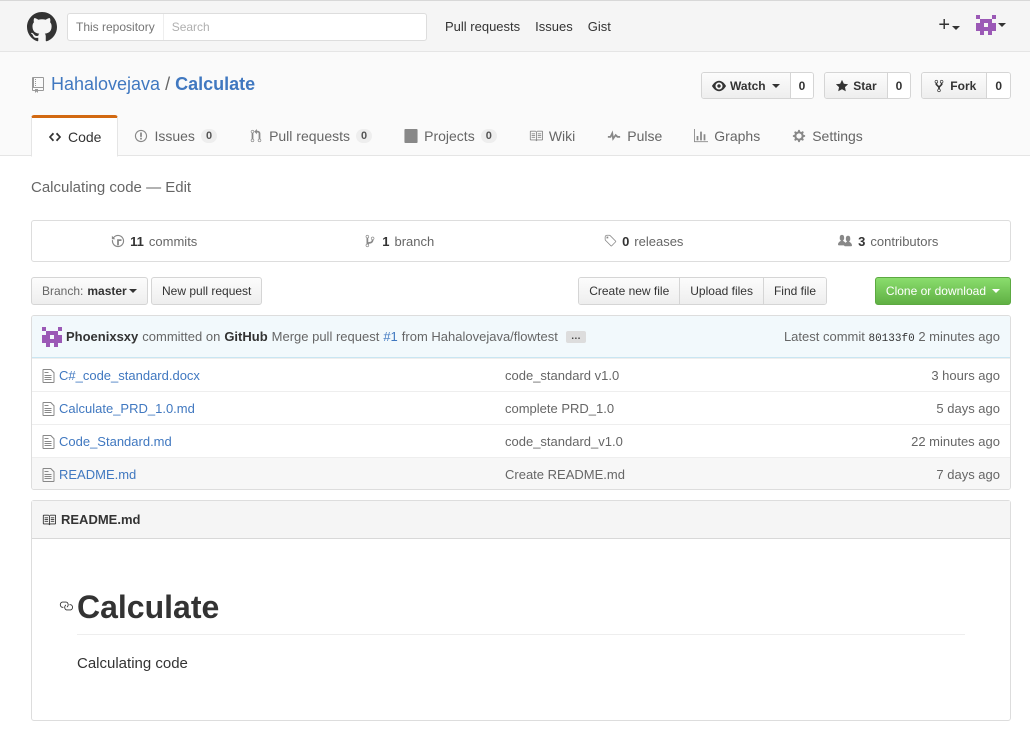 The image size is (1030, 741). I want to click on fork-icon, so click(939, 85).